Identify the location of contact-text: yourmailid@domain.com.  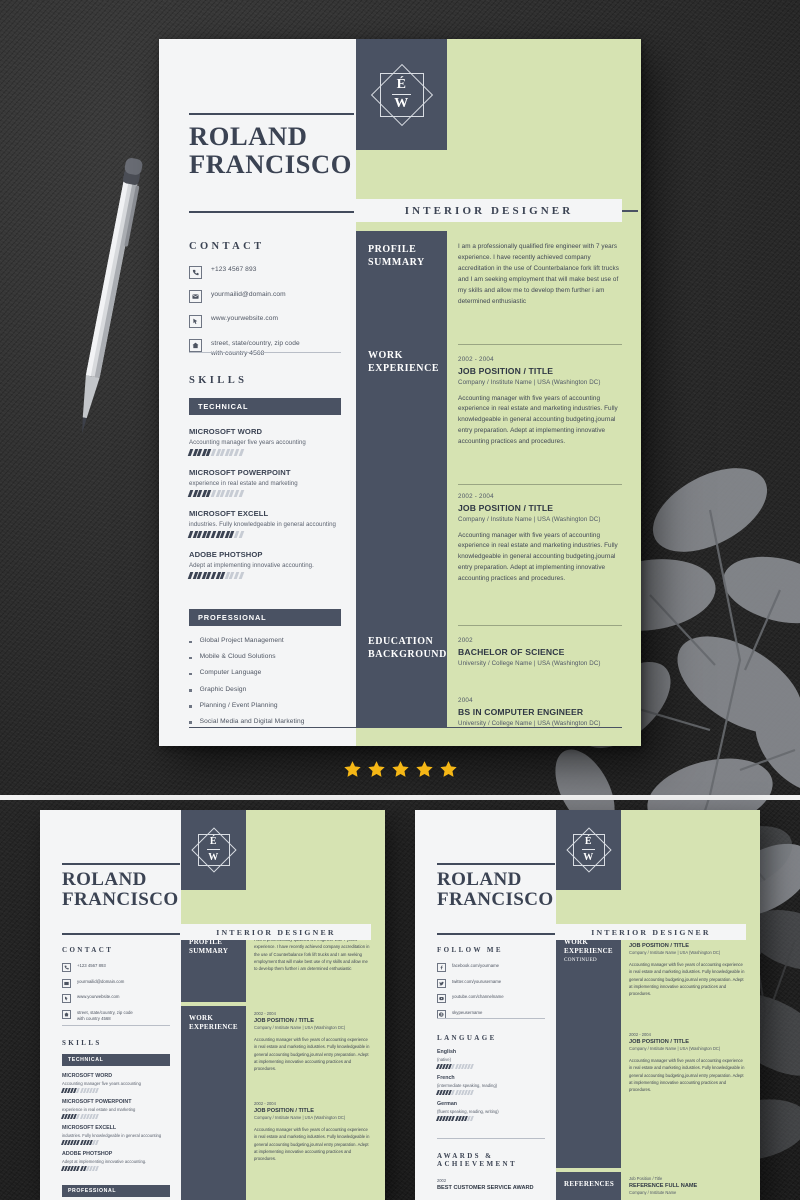
(101, 981).